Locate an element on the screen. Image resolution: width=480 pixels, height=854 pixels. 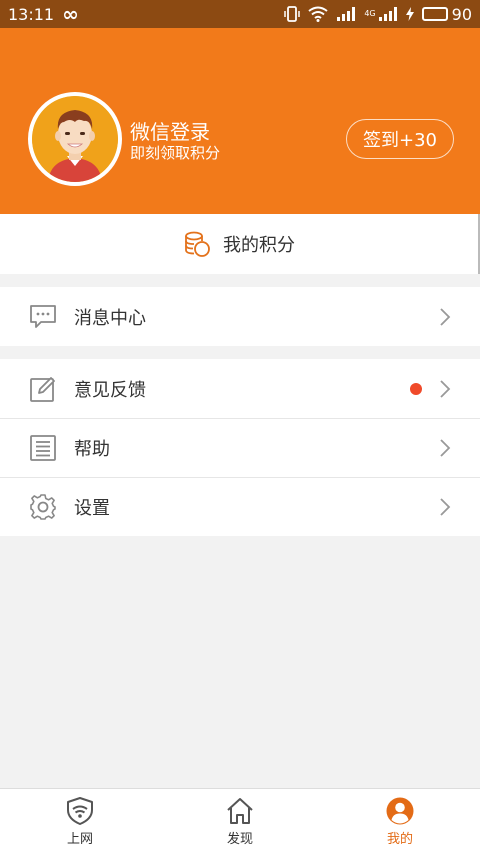
tab-internet: 上网 is located at coordinates (80, 821).